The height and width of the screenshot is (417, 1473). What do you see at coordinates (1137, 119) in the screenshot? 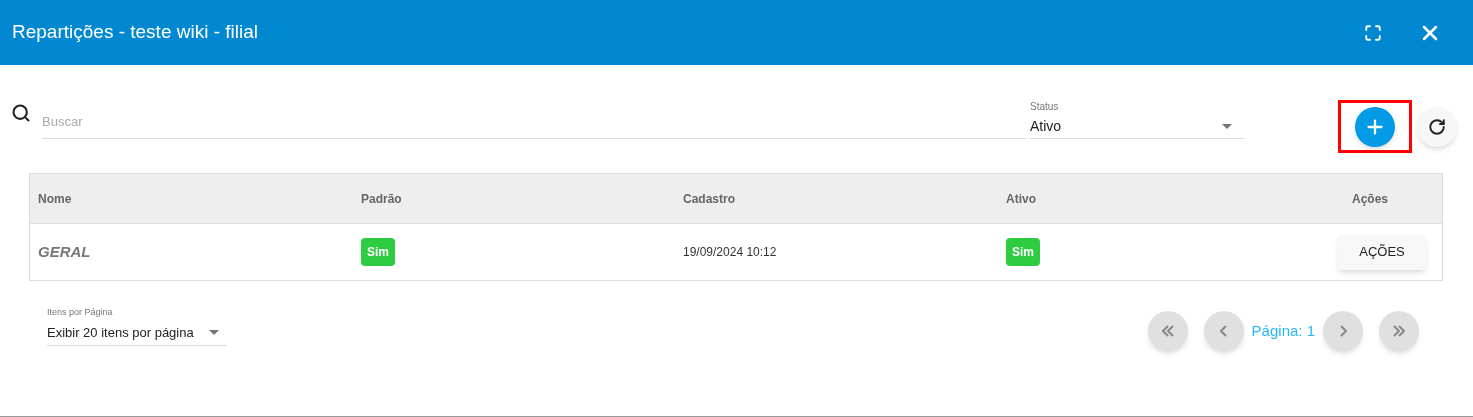
I see `status-select: Status Ativo` at bounding box center [1137, 119].